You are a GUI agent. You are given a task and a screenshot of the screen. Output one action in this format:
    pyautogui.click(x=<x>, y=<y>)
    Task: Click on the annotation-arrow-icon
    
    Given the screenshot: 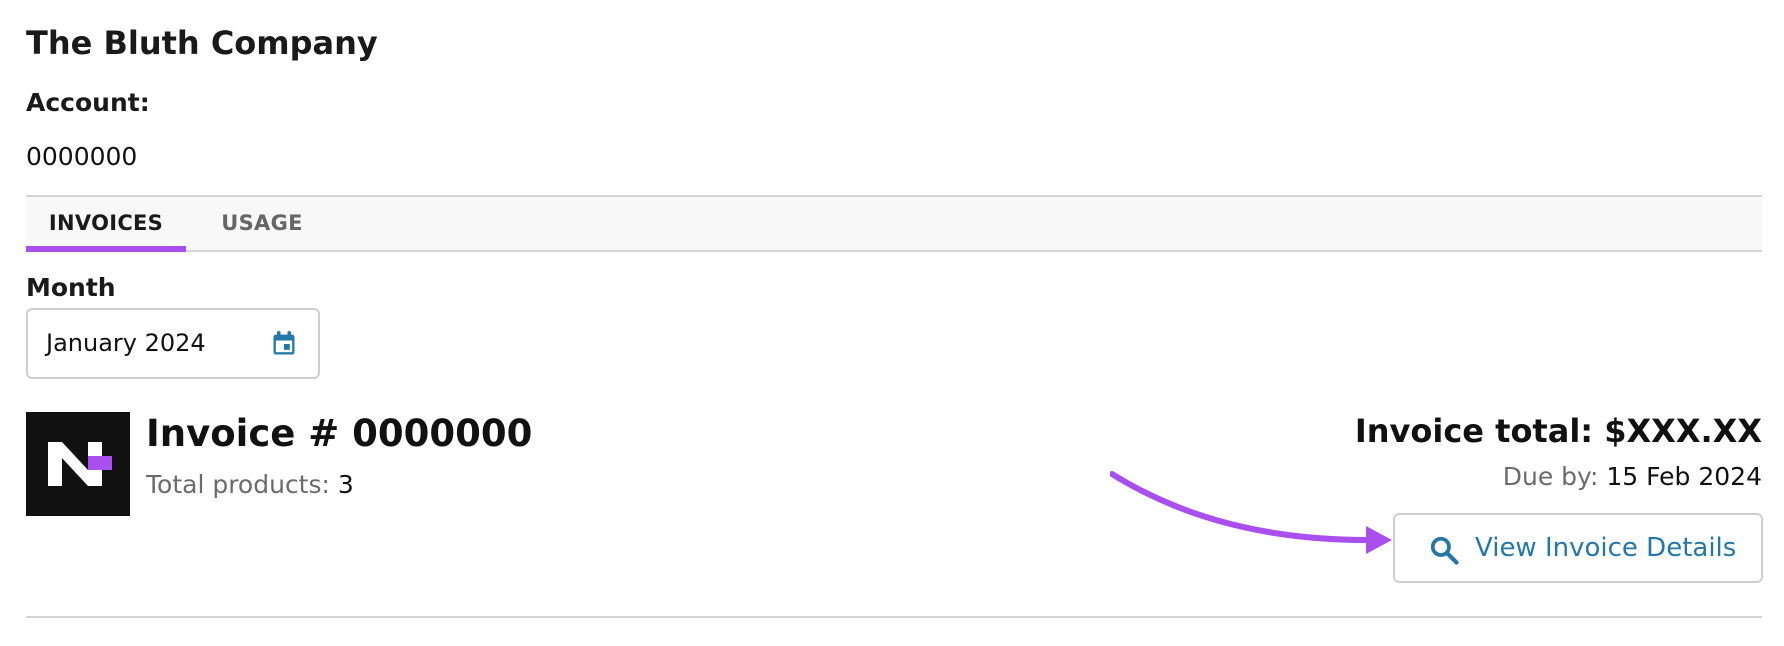 What is the action you would take?
    pyautogui.click(x=1251, y=512)
    